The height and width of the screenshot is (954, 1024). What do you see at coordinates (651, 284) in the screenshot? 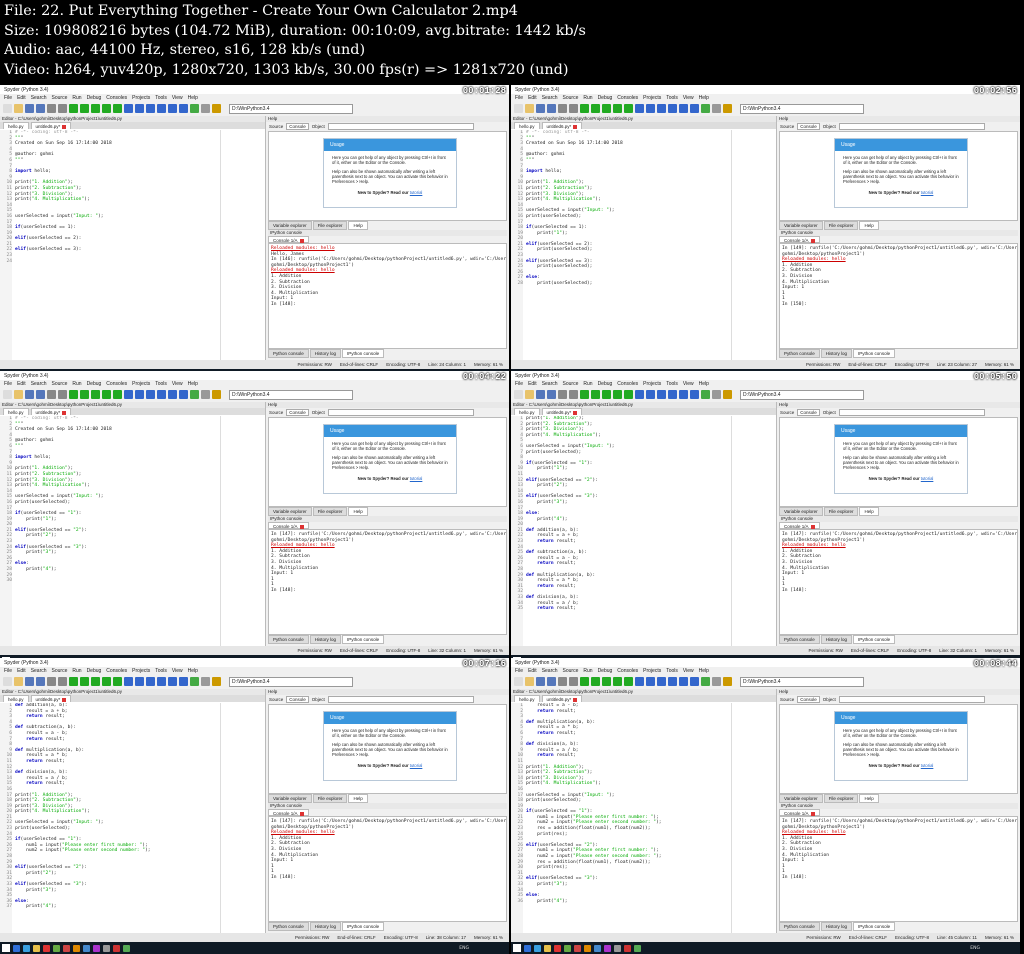
I see `code-line: print(userSelected);` at bounding box center [651, 284].